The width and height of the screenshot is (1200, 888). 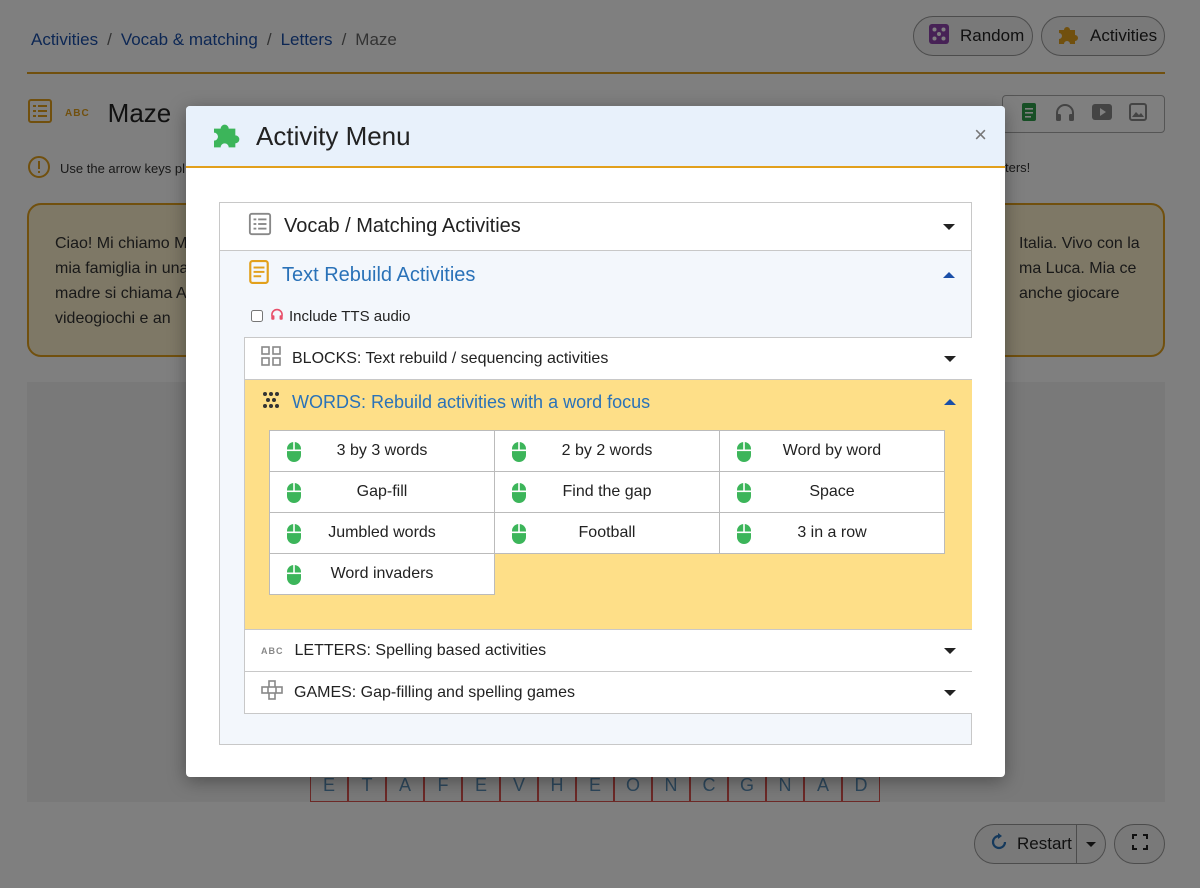 I want to click on activity-word-invaders: Word invaders, so click(x=382, y=574).